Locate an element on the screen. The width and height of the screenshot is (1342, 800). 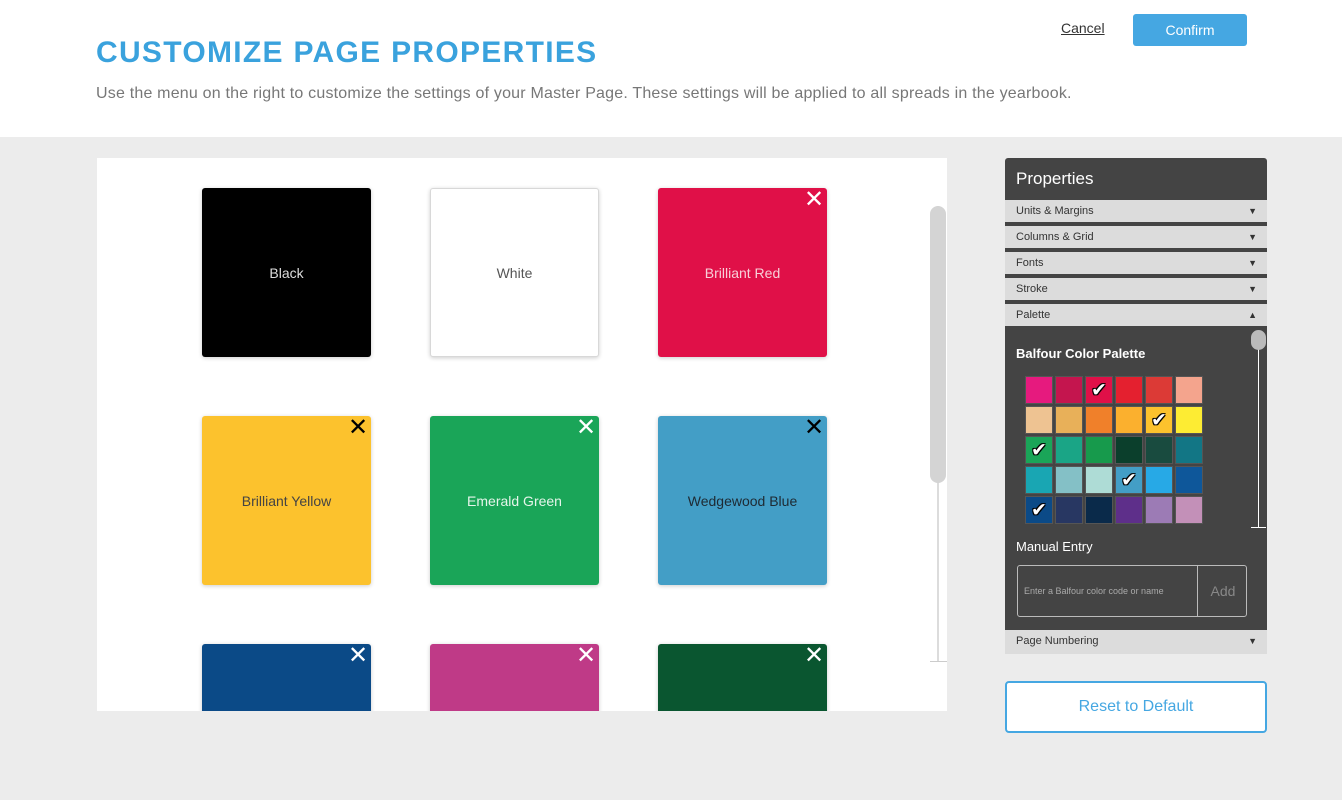
palette-scroll-track-end is located at coordinates (1258, 527).